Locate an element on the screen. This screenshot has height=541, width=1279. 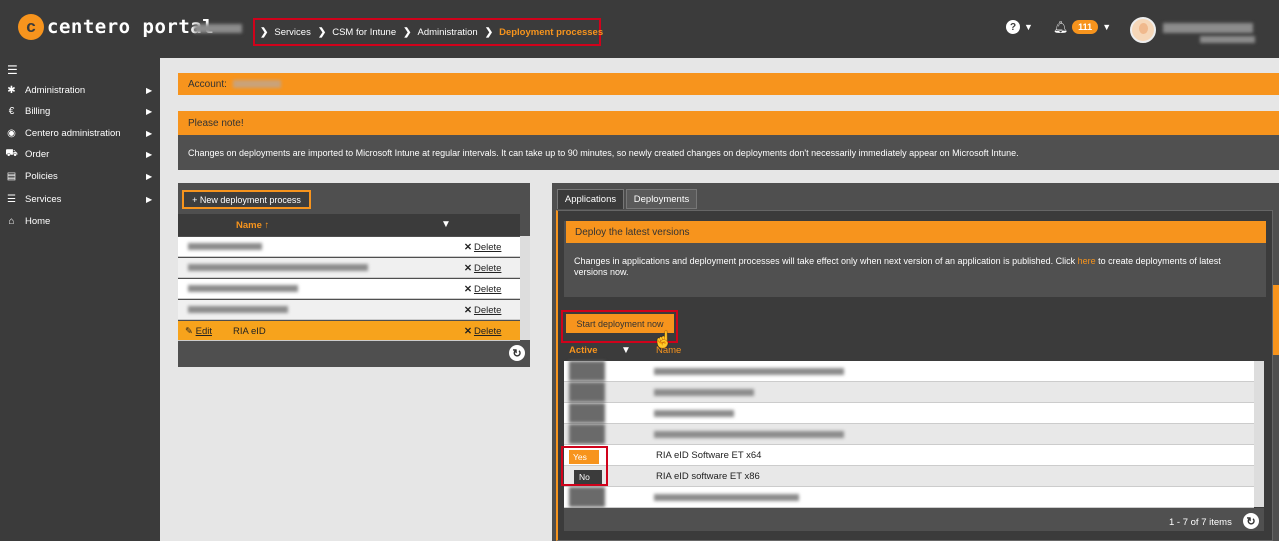
help-circle-icon: ? is located at coordinates (1013, 27).